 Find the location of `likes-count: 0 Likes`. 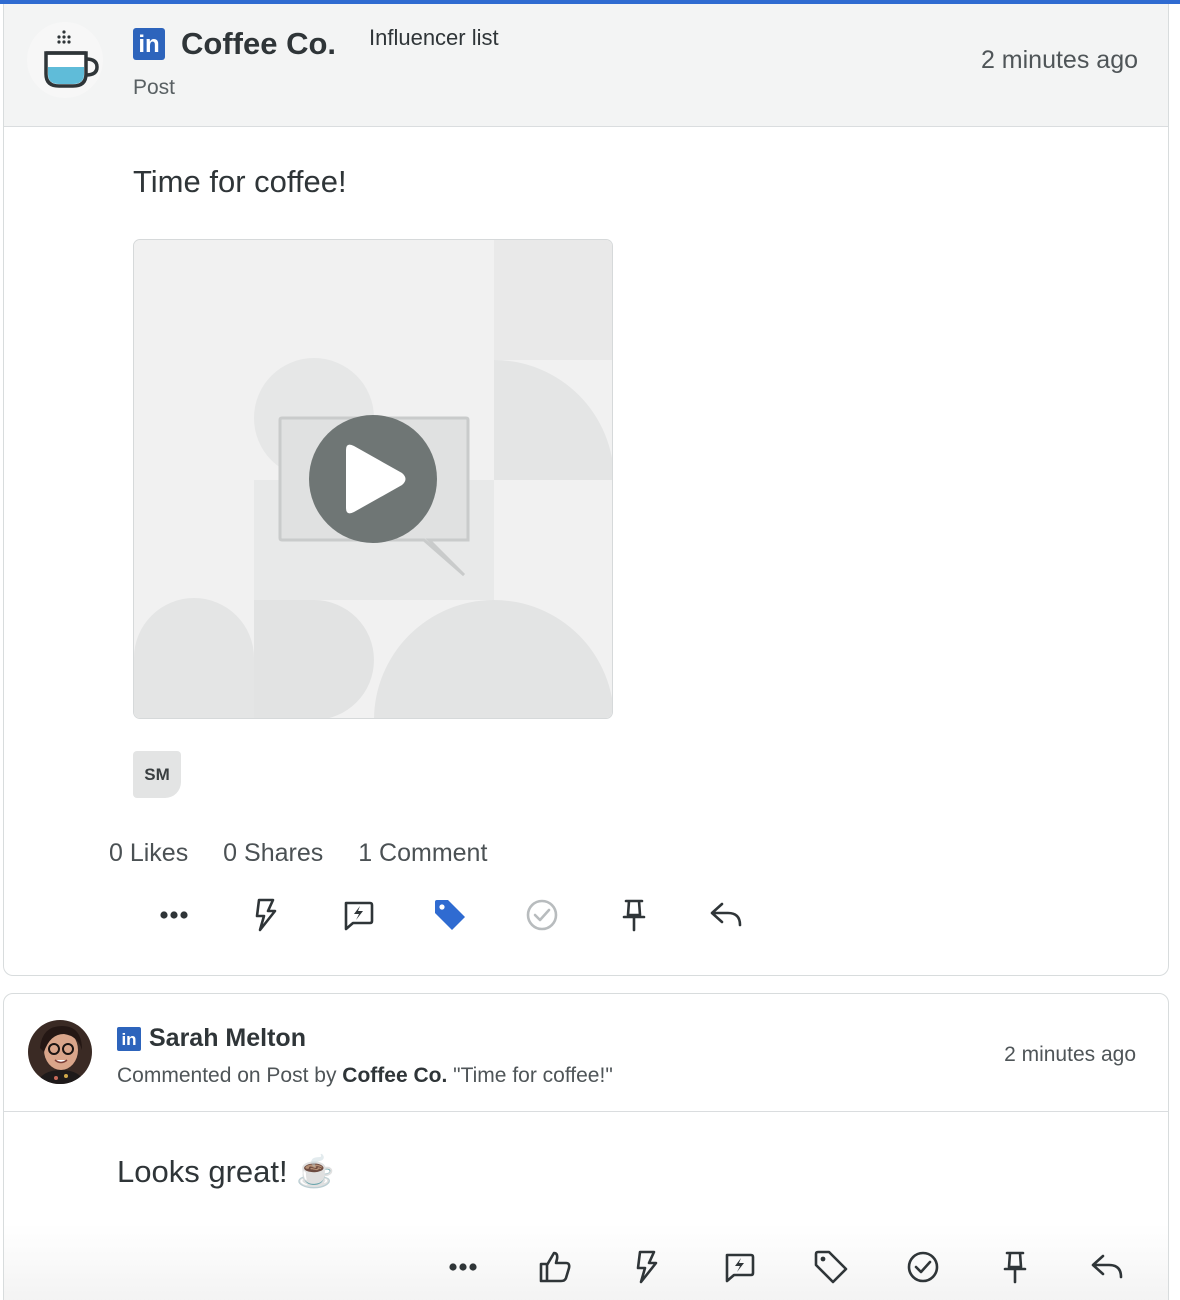

likes-count: 0 Likes is located at coordinates (148, 853).